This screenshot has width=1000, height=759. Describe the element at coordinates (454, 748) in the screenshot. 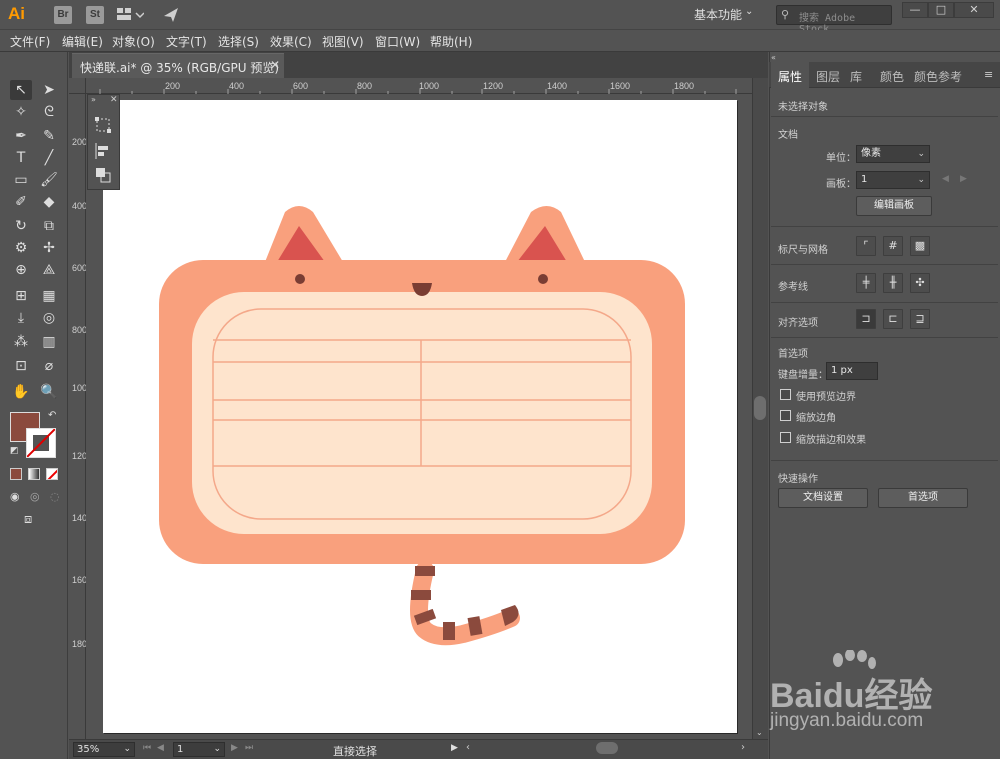

I see `status-menu-icon: ▶` at that location.